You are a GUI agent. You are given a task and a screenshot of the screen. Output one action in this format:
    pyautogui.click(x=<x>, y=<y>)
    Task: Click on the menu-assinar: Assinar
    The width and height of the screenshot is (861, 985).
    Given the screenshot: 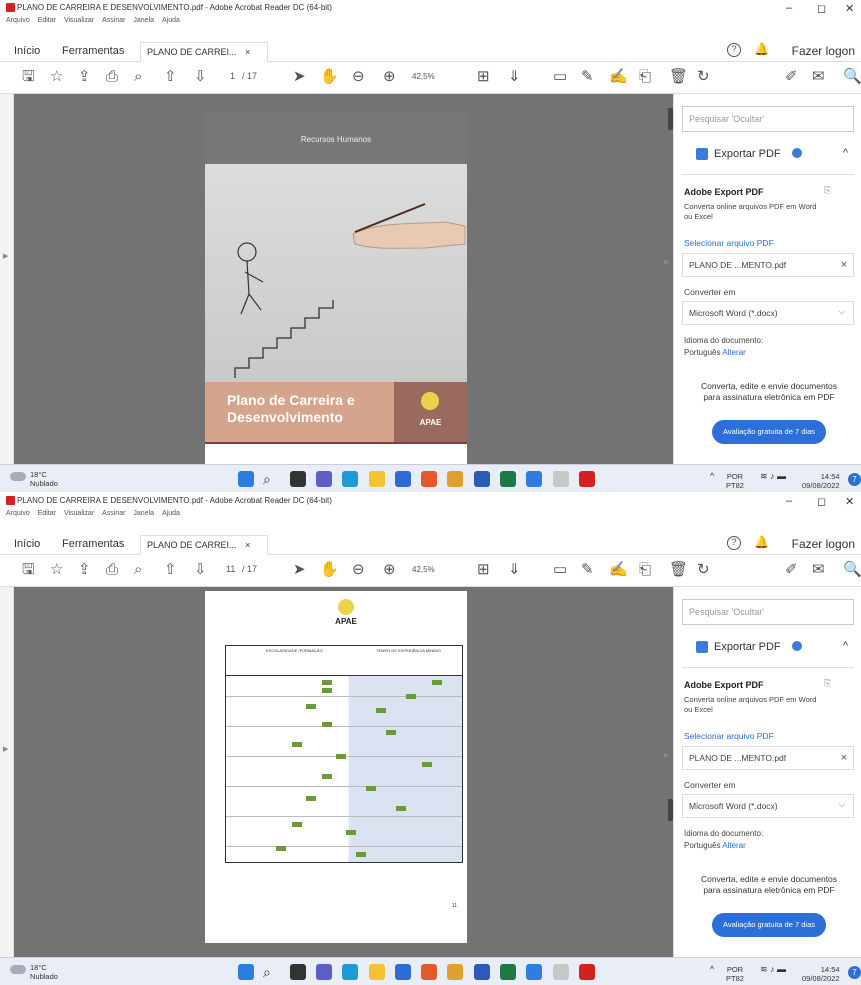 What is the action you would take?
    pyautogui.click(x=113, y=20)
    